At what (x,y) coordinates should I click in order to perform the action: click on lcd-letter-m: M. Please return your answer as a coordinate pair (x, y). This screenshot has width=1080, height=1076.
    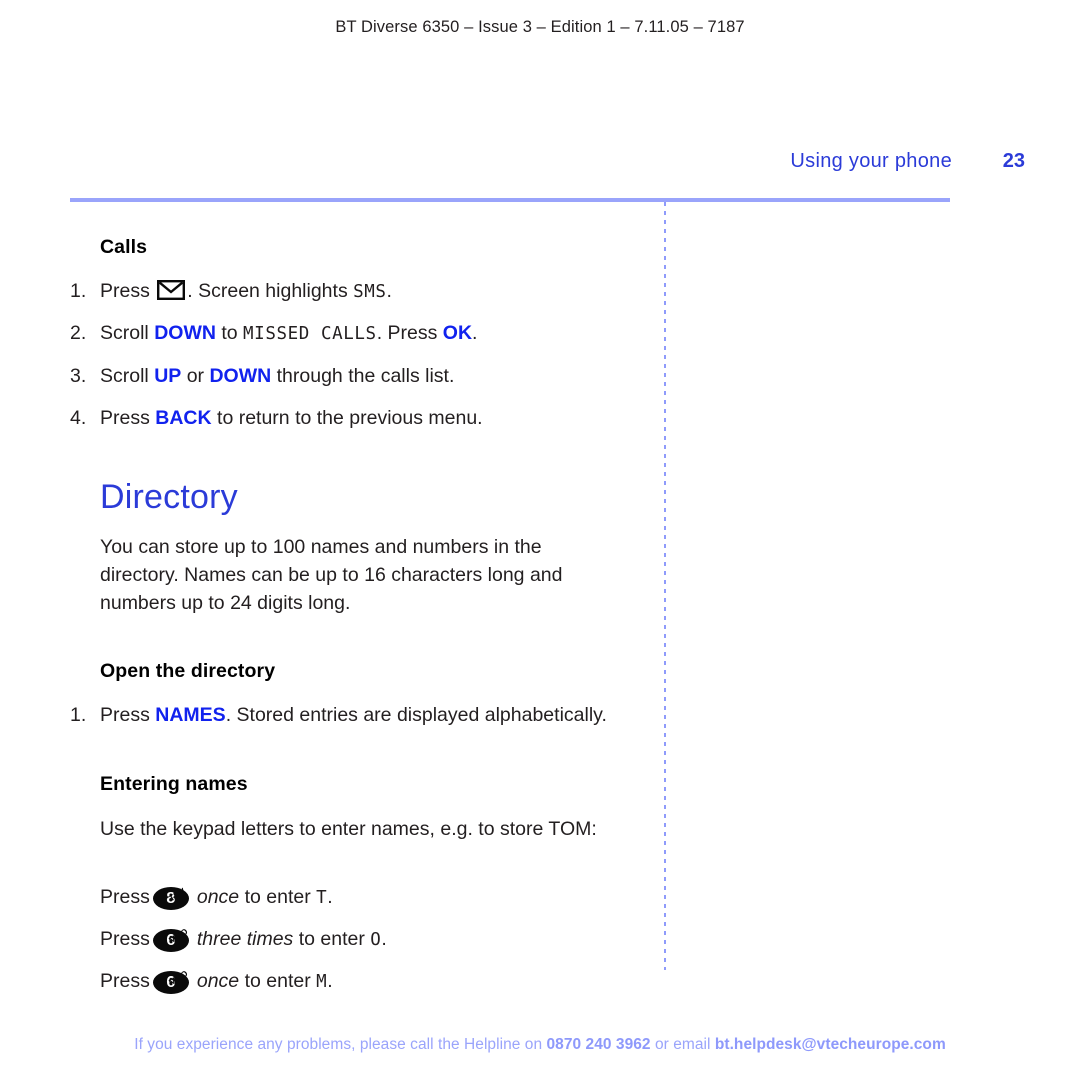
    Looking at the image, I should click on (322, 982).